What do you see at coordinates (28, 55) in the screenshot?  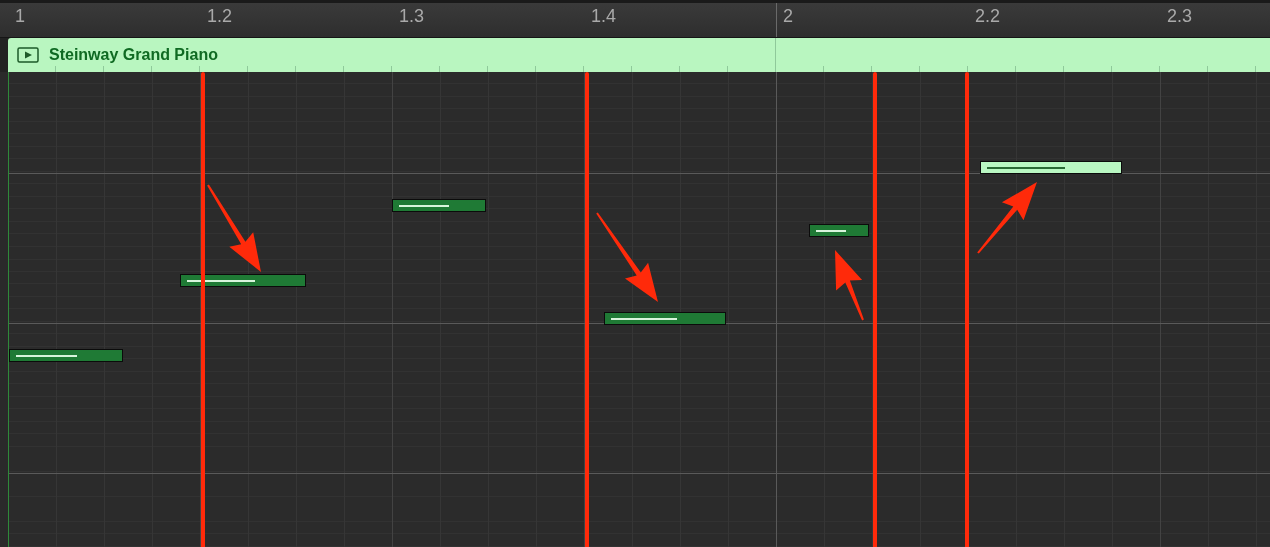 I see `play-icon` at bounding box center [28, 55].